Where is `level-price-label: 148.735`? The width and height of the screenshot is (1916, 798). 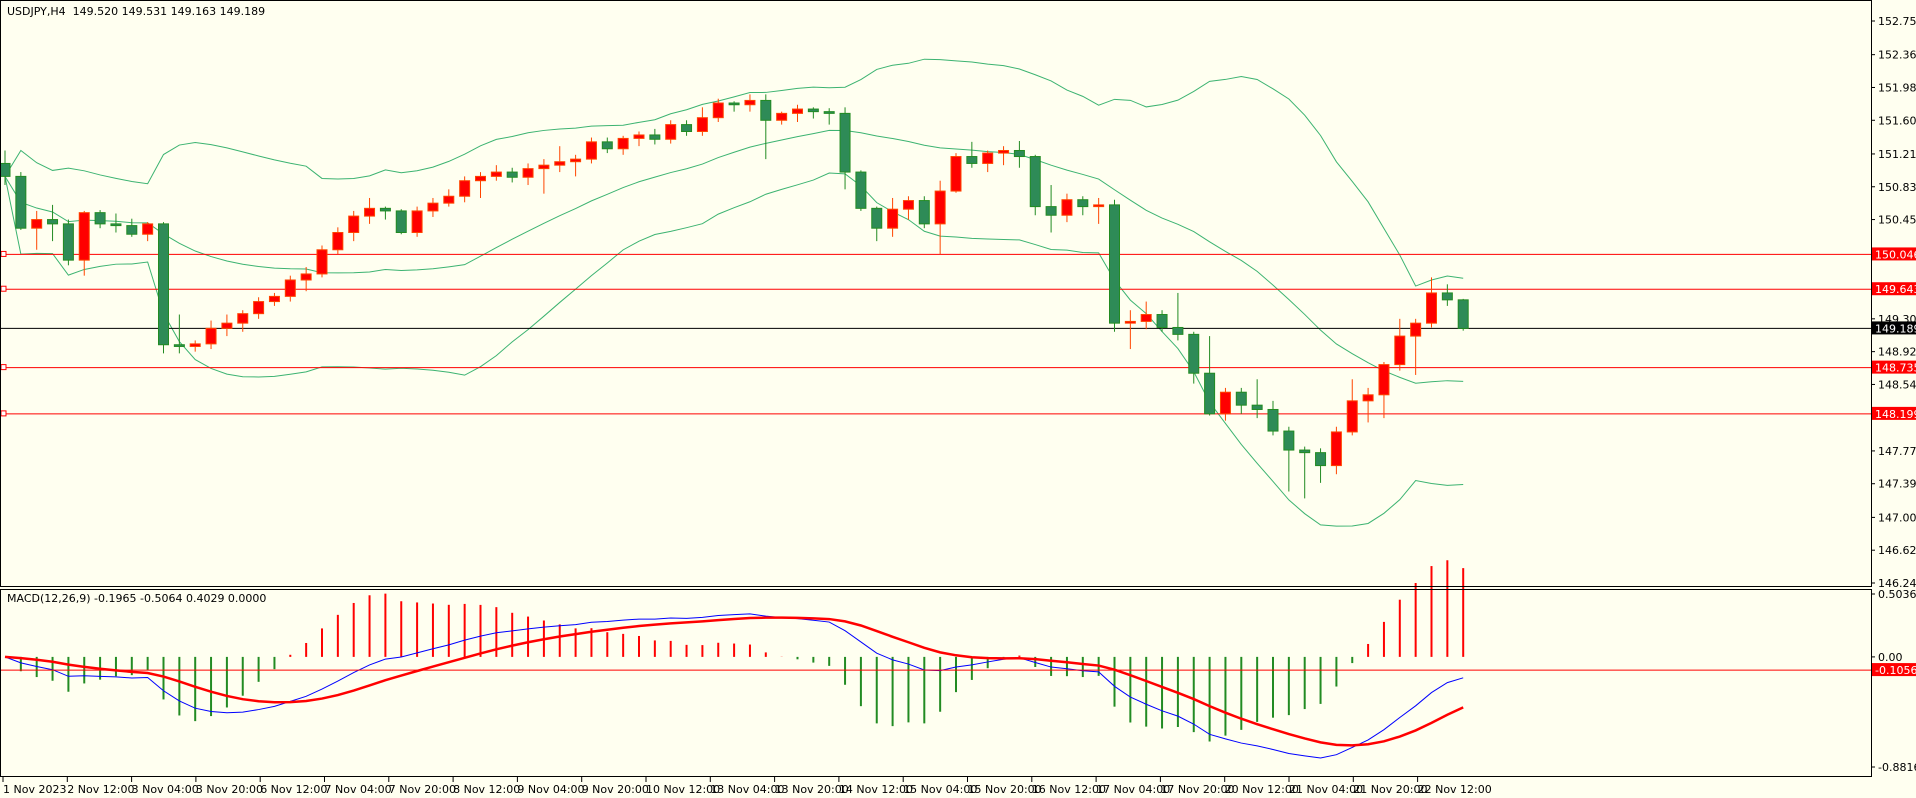 level-price-label: 148.735 is located at coordinates (1895, 368).